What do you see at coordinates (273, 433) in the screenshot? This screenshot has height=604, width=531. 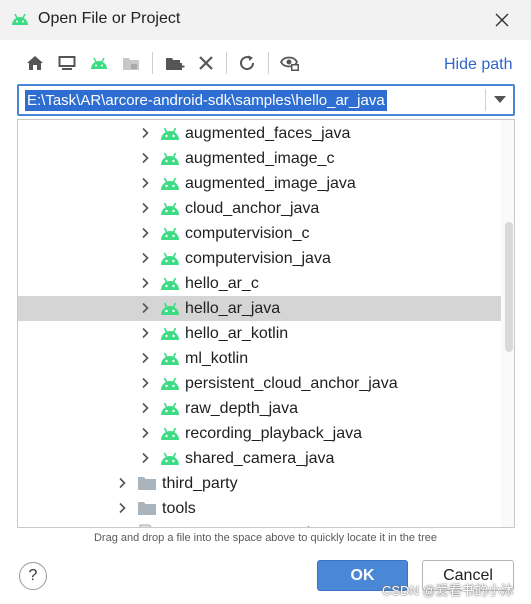 I see `tree-item-label: recording_playback_java` at bounding box center [273, 433].